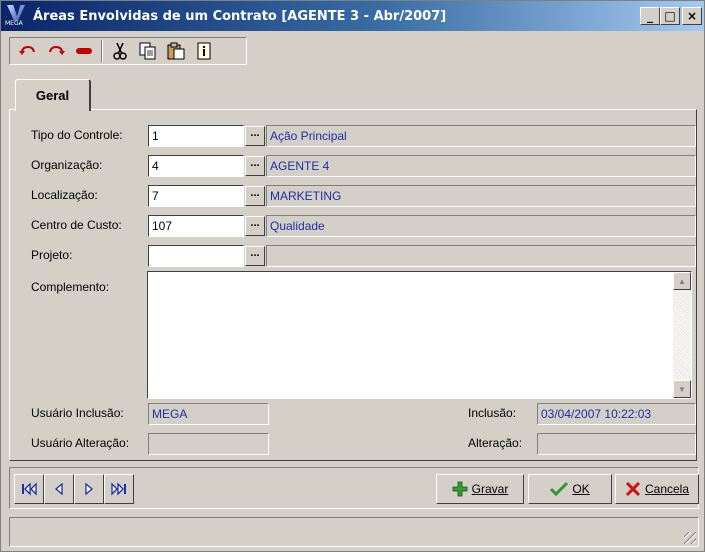 This screenshot has height=552, width=705. Describe the element at coordinates (102, 51) in the screenshot. I see `toolbar-separator` at that location.